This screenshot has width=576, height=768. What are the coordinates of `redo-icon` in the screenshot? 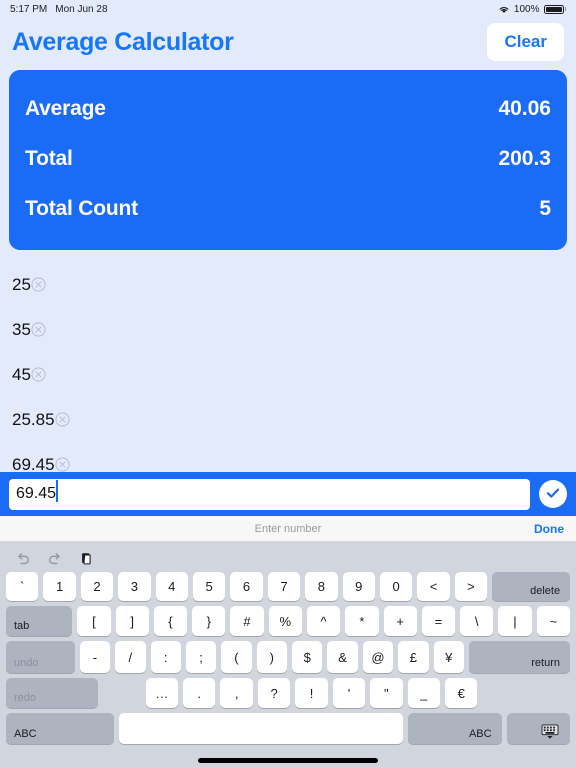 It's located at (55, 559).